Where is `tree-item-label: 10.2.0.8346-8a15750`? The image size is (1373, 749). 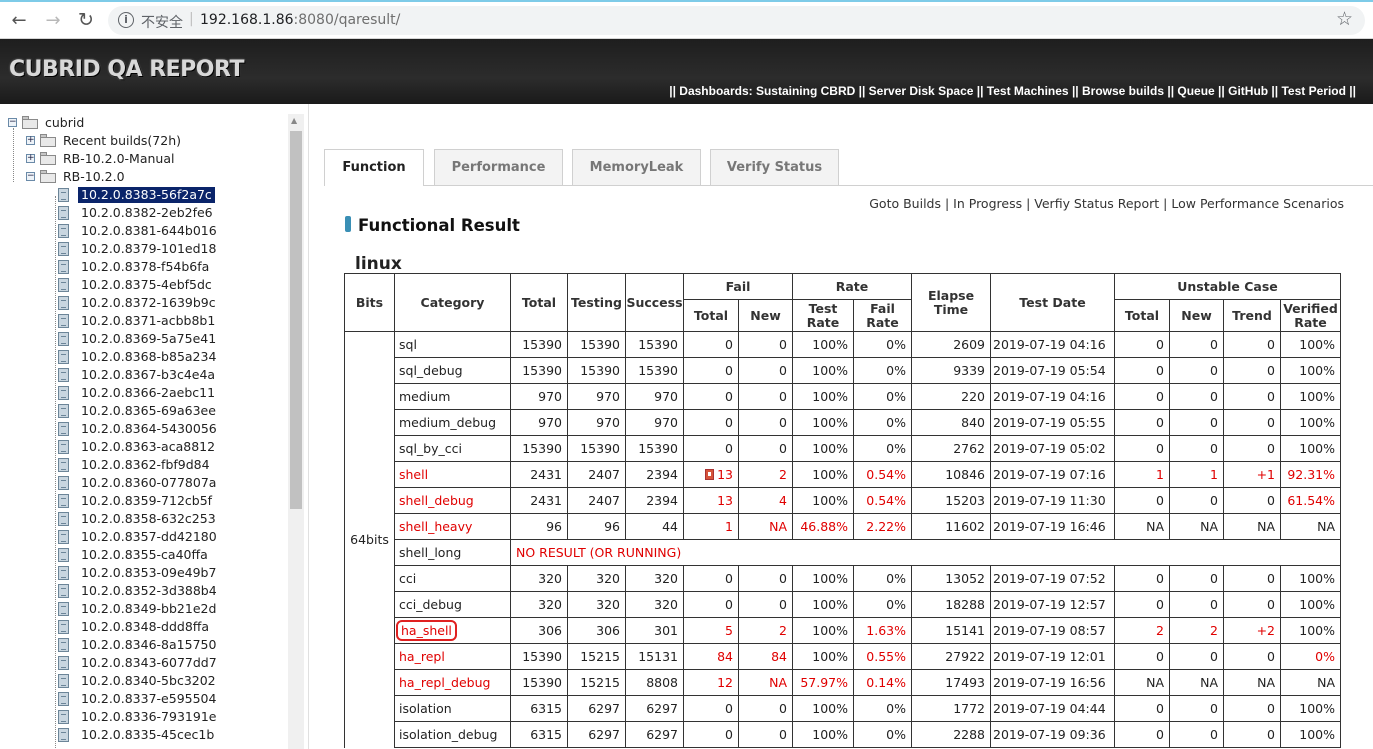 tree-item-label: 10.2.0.8346-8a15750 is located at coordinates (148, 645).